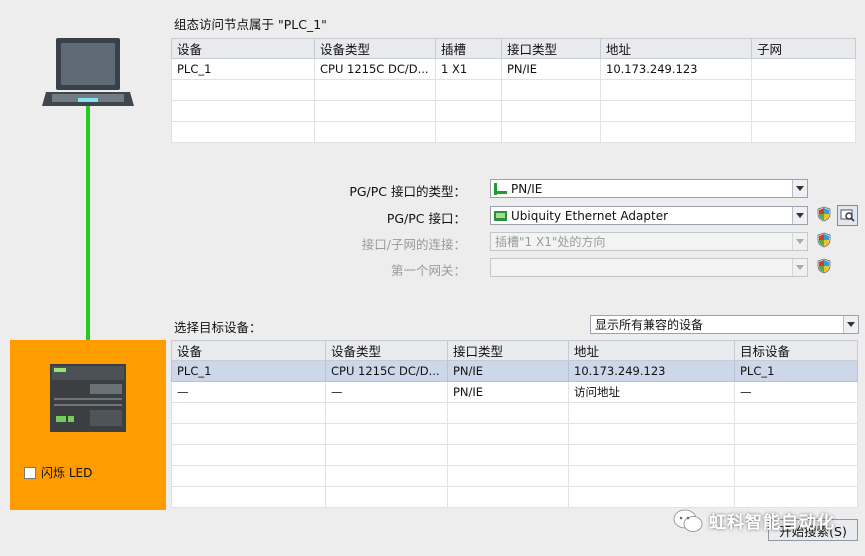  I want to click on select-target-title: 选择目标设备：, so click(218, 327).